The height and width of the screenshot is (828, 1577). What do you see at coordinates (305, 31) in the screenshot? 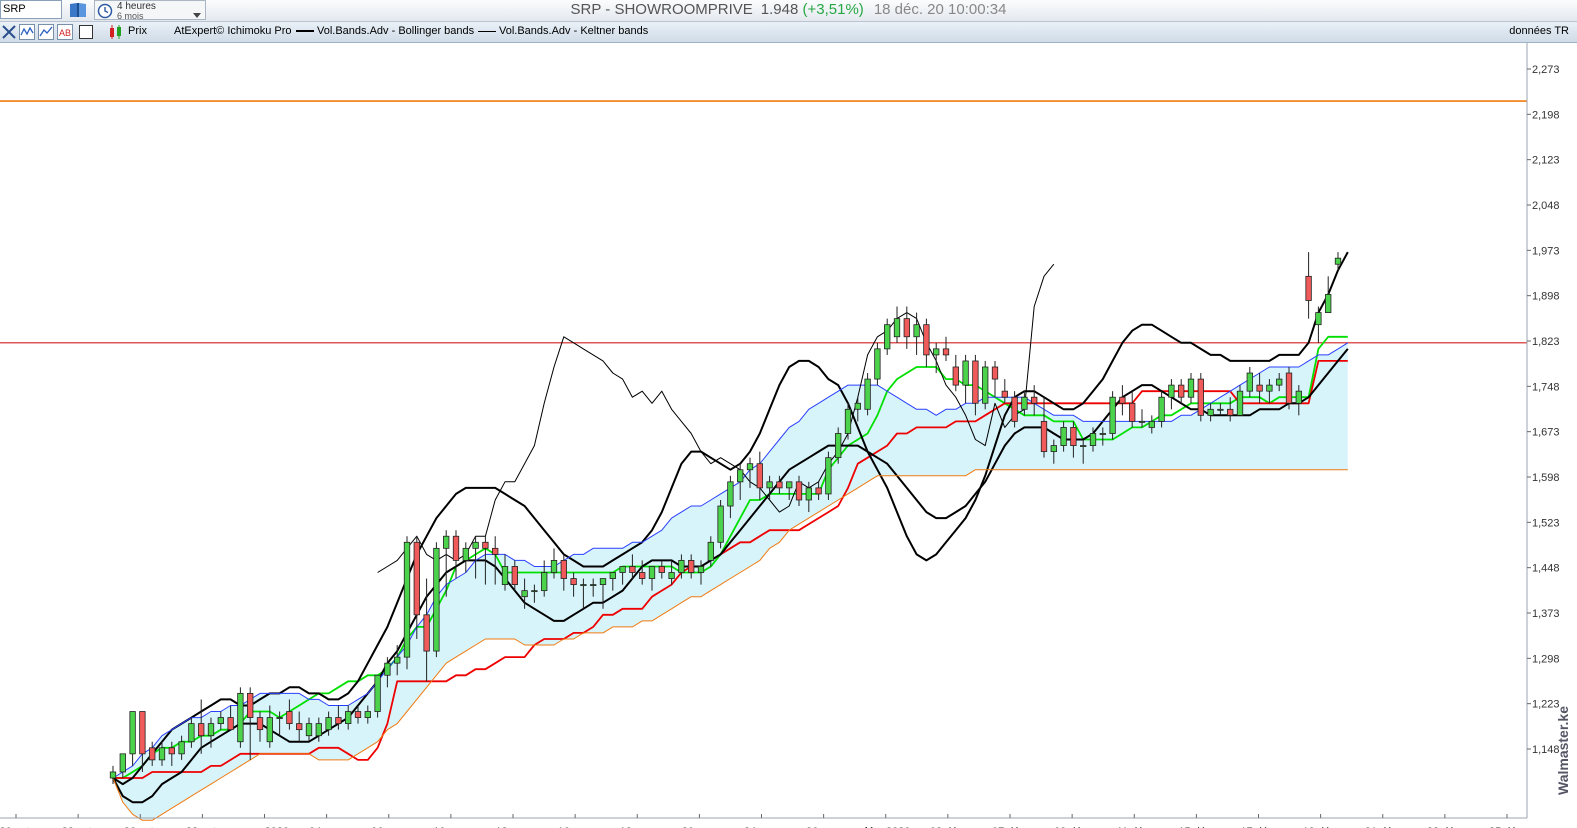
I see `bollinger-line-swatch` at bounding box center [305, 31].